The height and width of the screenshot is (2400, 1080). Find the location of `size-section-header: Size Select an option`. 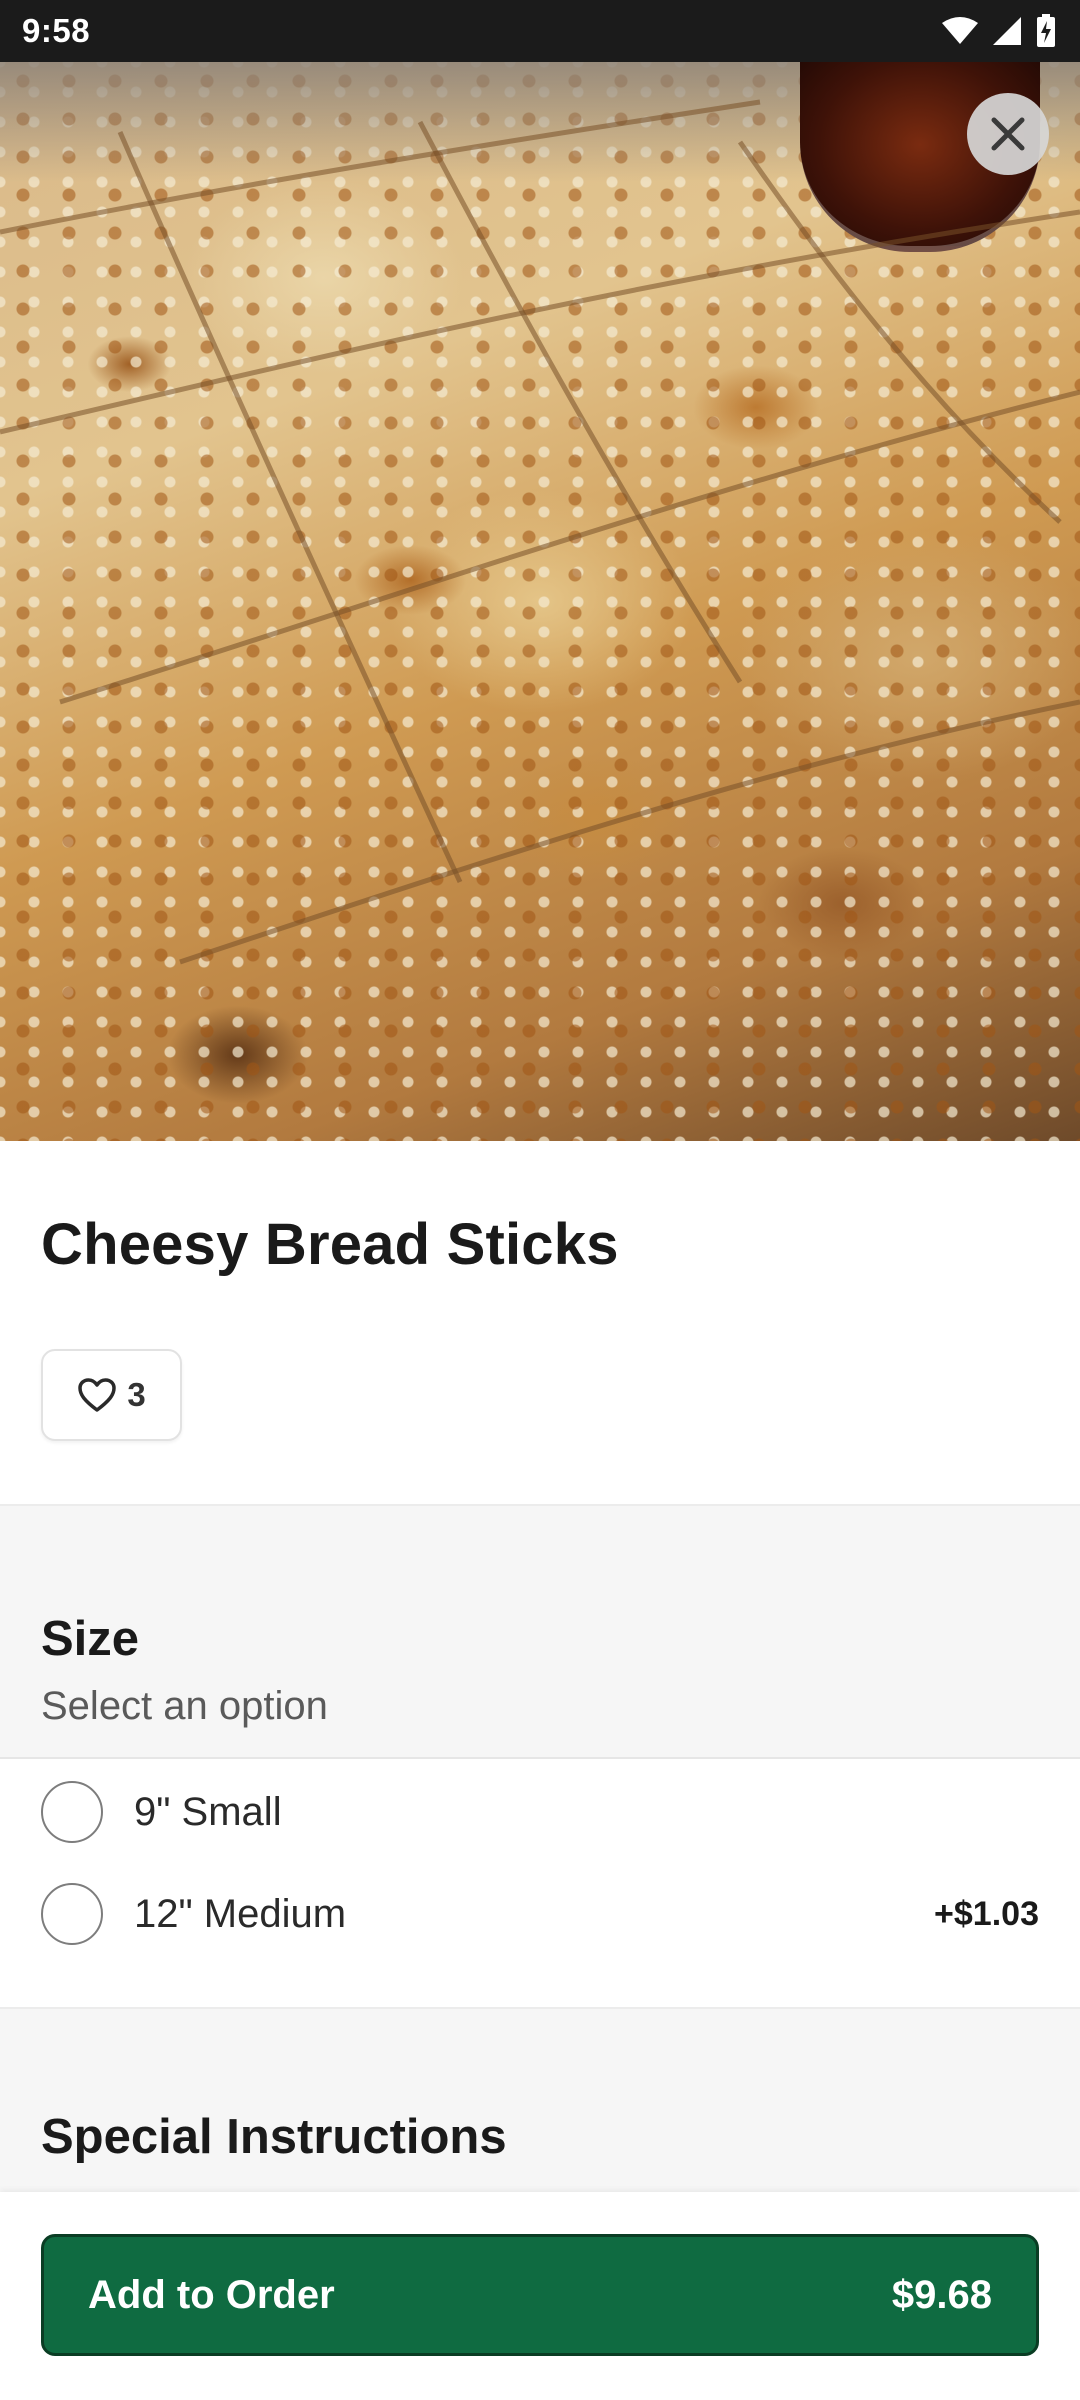

size-section-header: Size Select an option is located at coordinates (540, 1631).